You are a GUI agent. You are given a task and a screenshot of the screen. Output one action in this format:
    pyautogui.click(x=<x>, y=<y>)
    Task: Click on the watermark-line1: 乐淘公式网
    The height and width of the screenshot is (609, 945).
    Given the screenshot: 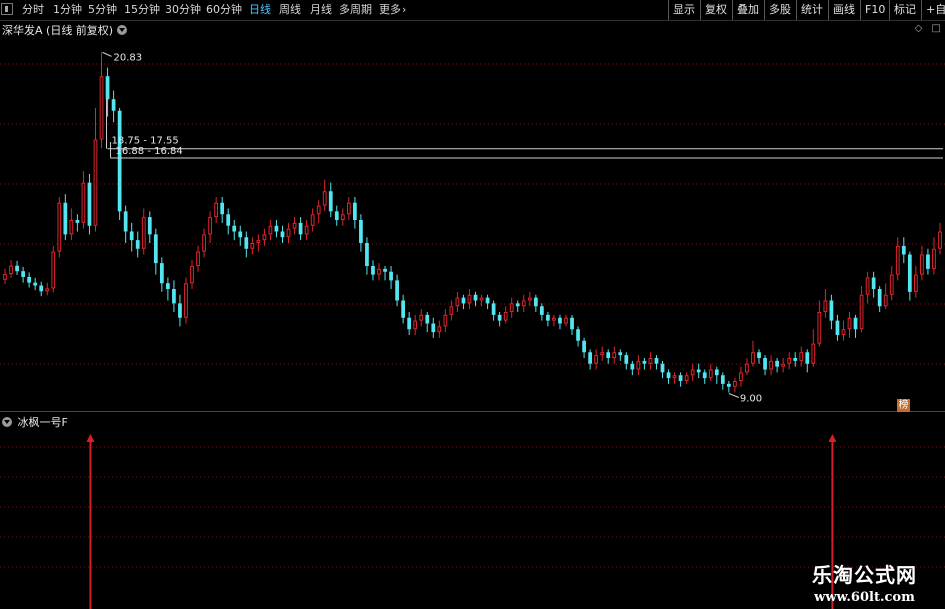 What is the action you would take?
    pyautogui.click(x=864, y=575)
    